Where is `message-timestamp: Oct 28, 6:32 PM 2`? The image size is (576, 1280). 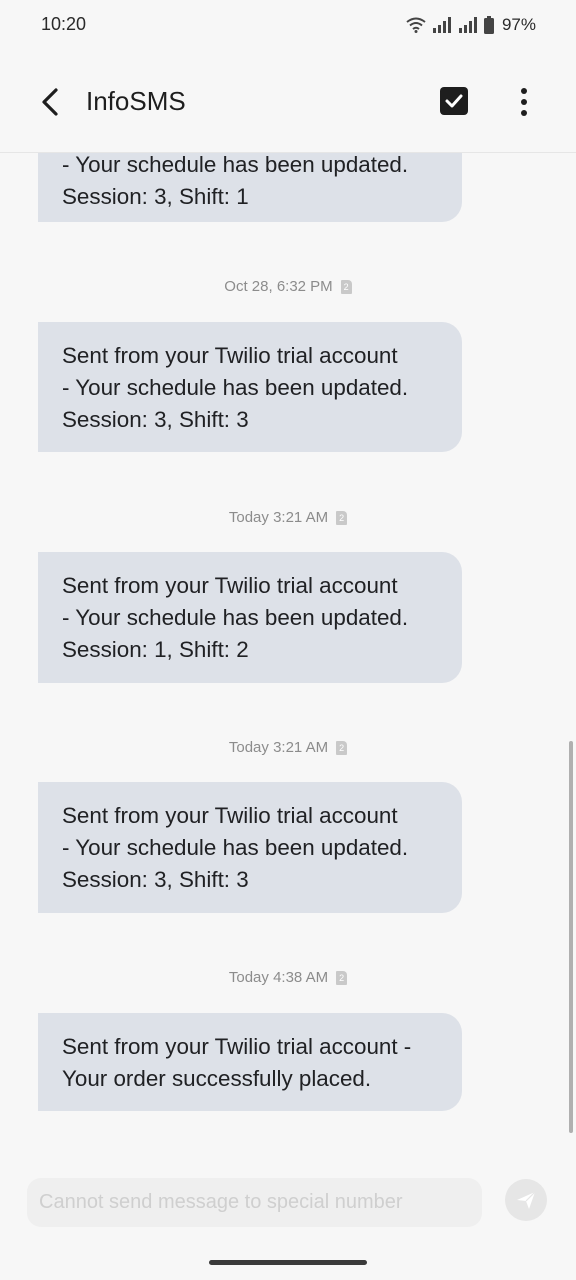
message-timestamp: Oct 28, 6:32 PM 2 is located at coordinates (288, 286).